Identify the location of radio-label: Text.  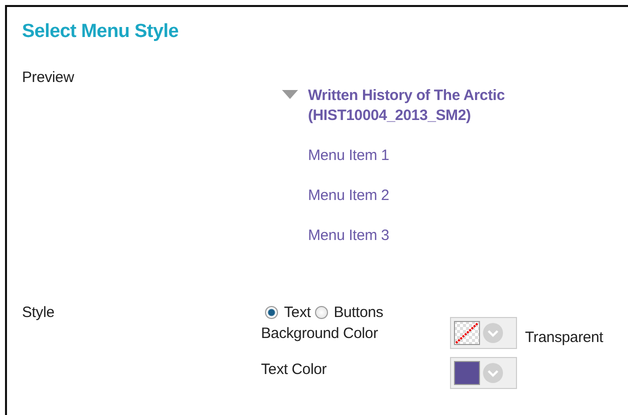
(297, 312).